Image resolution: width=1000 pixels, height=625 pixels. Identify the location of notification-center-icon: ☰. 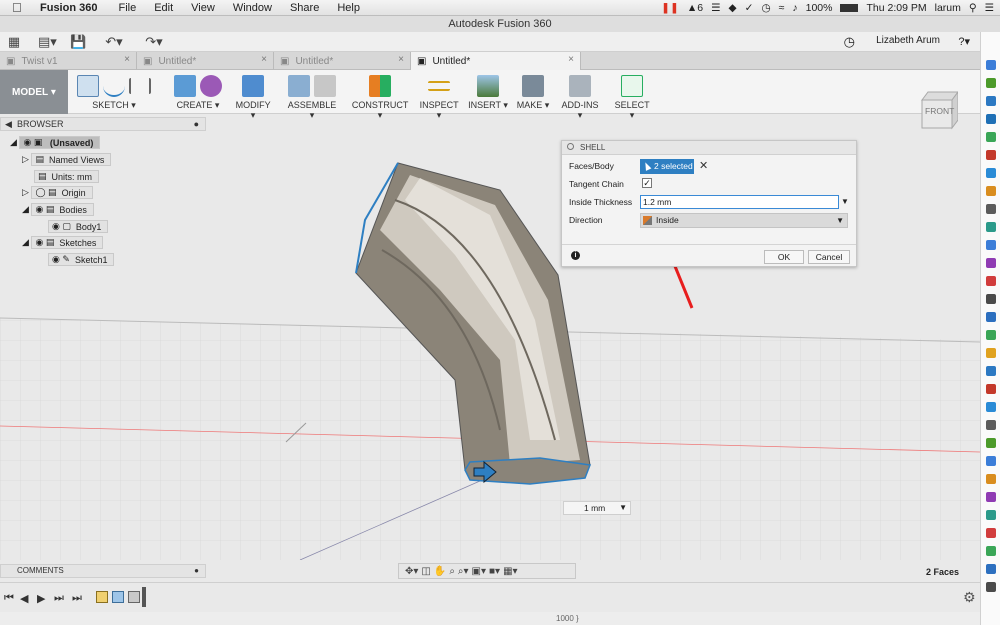
(989, 8).